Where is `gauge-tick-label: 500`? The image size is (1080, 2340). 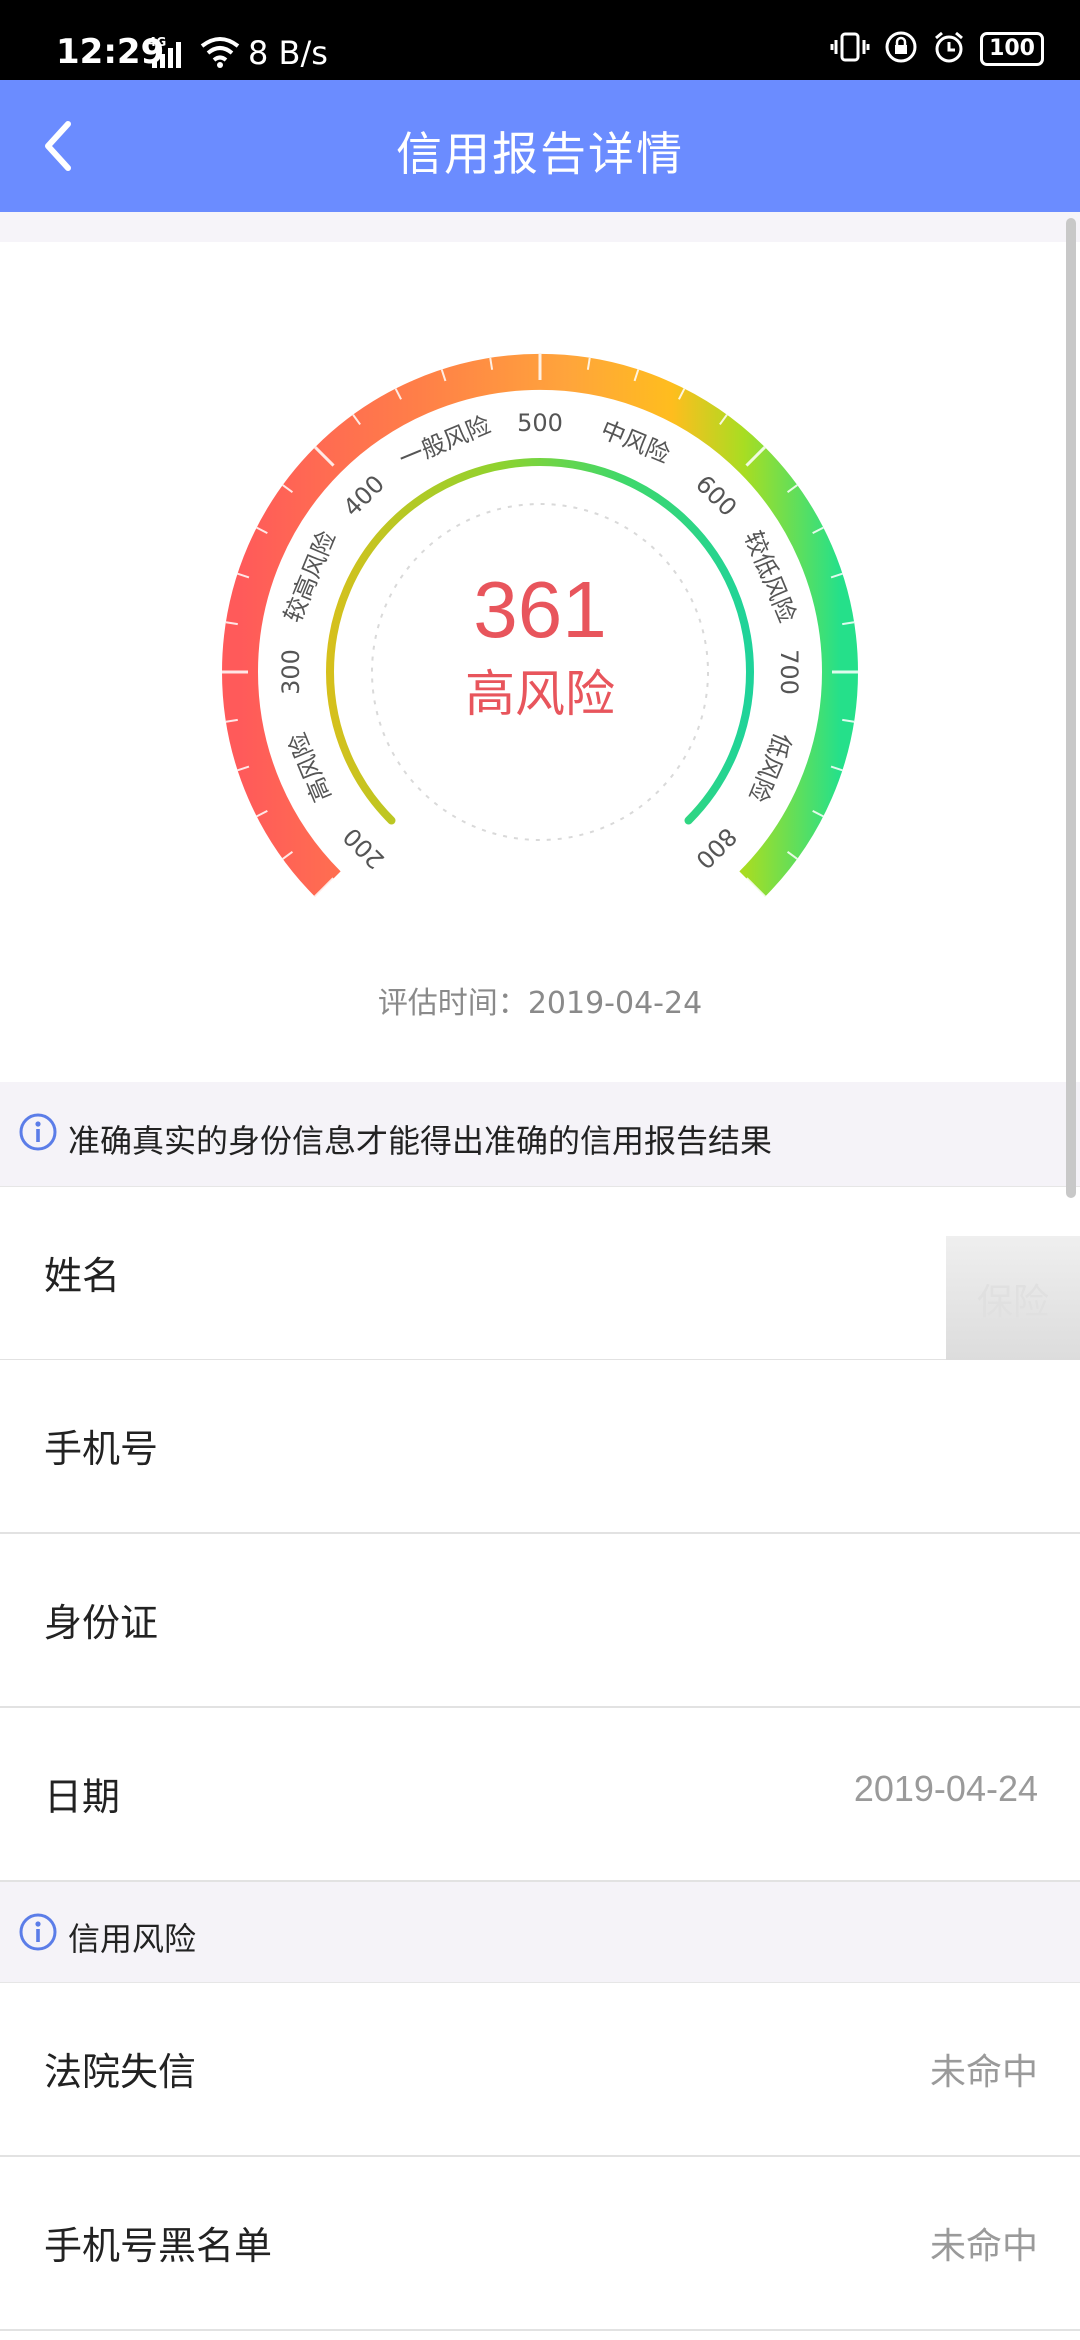
gauge-tick-label: 500 is located at coordinates (540, 423).